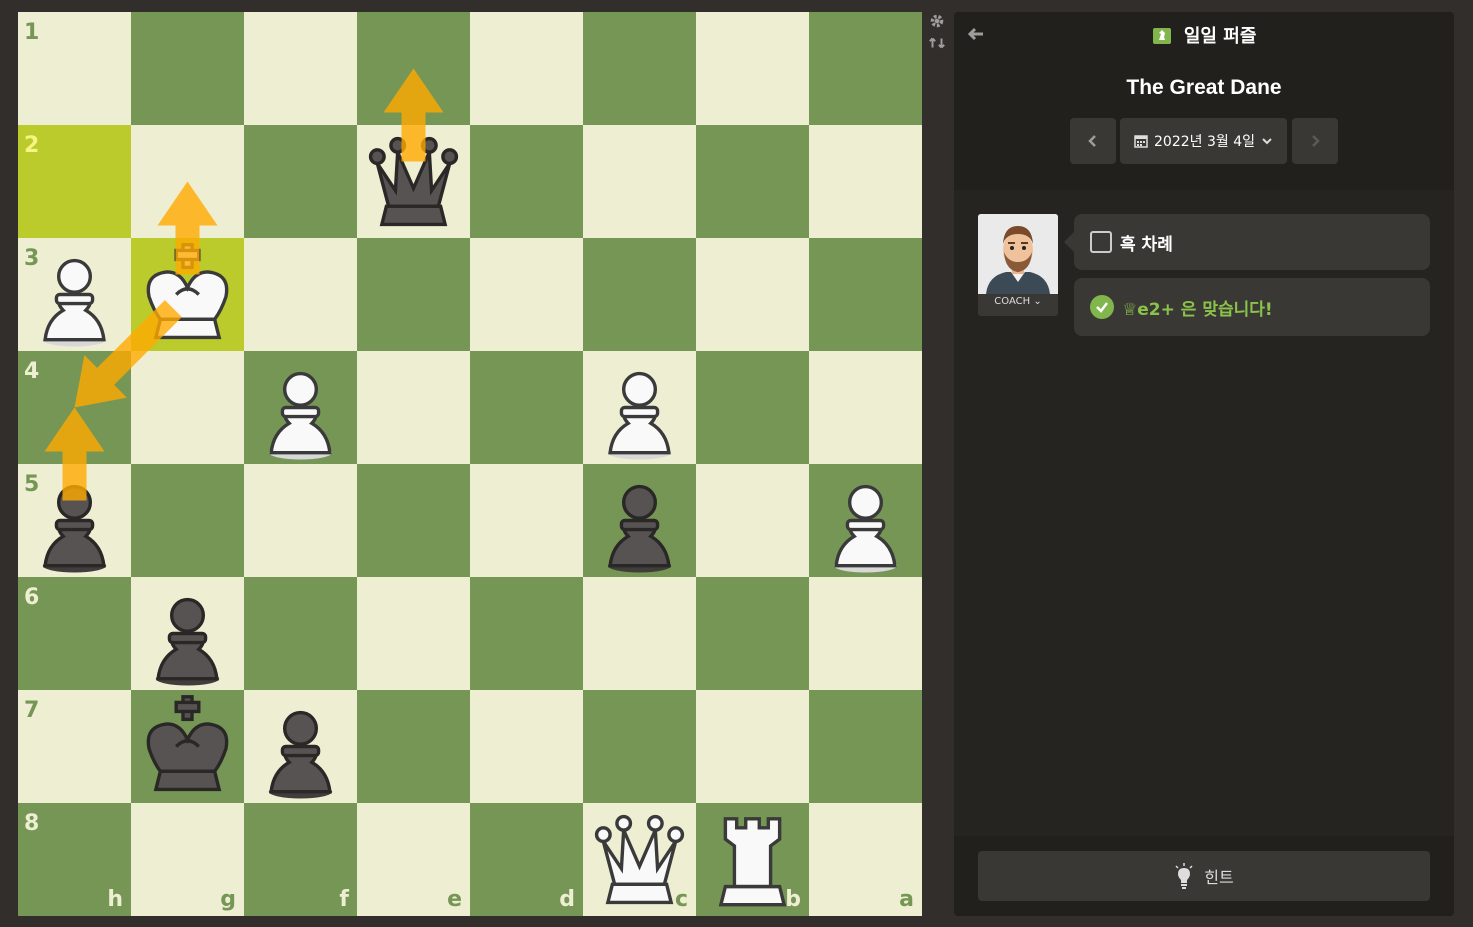 Image resolution: width=1473 pixels, height=927 pixels. What do you see at coordinates (865, 181) in the screenshot?
I see `square-a2` at bounding box center [865, 181].